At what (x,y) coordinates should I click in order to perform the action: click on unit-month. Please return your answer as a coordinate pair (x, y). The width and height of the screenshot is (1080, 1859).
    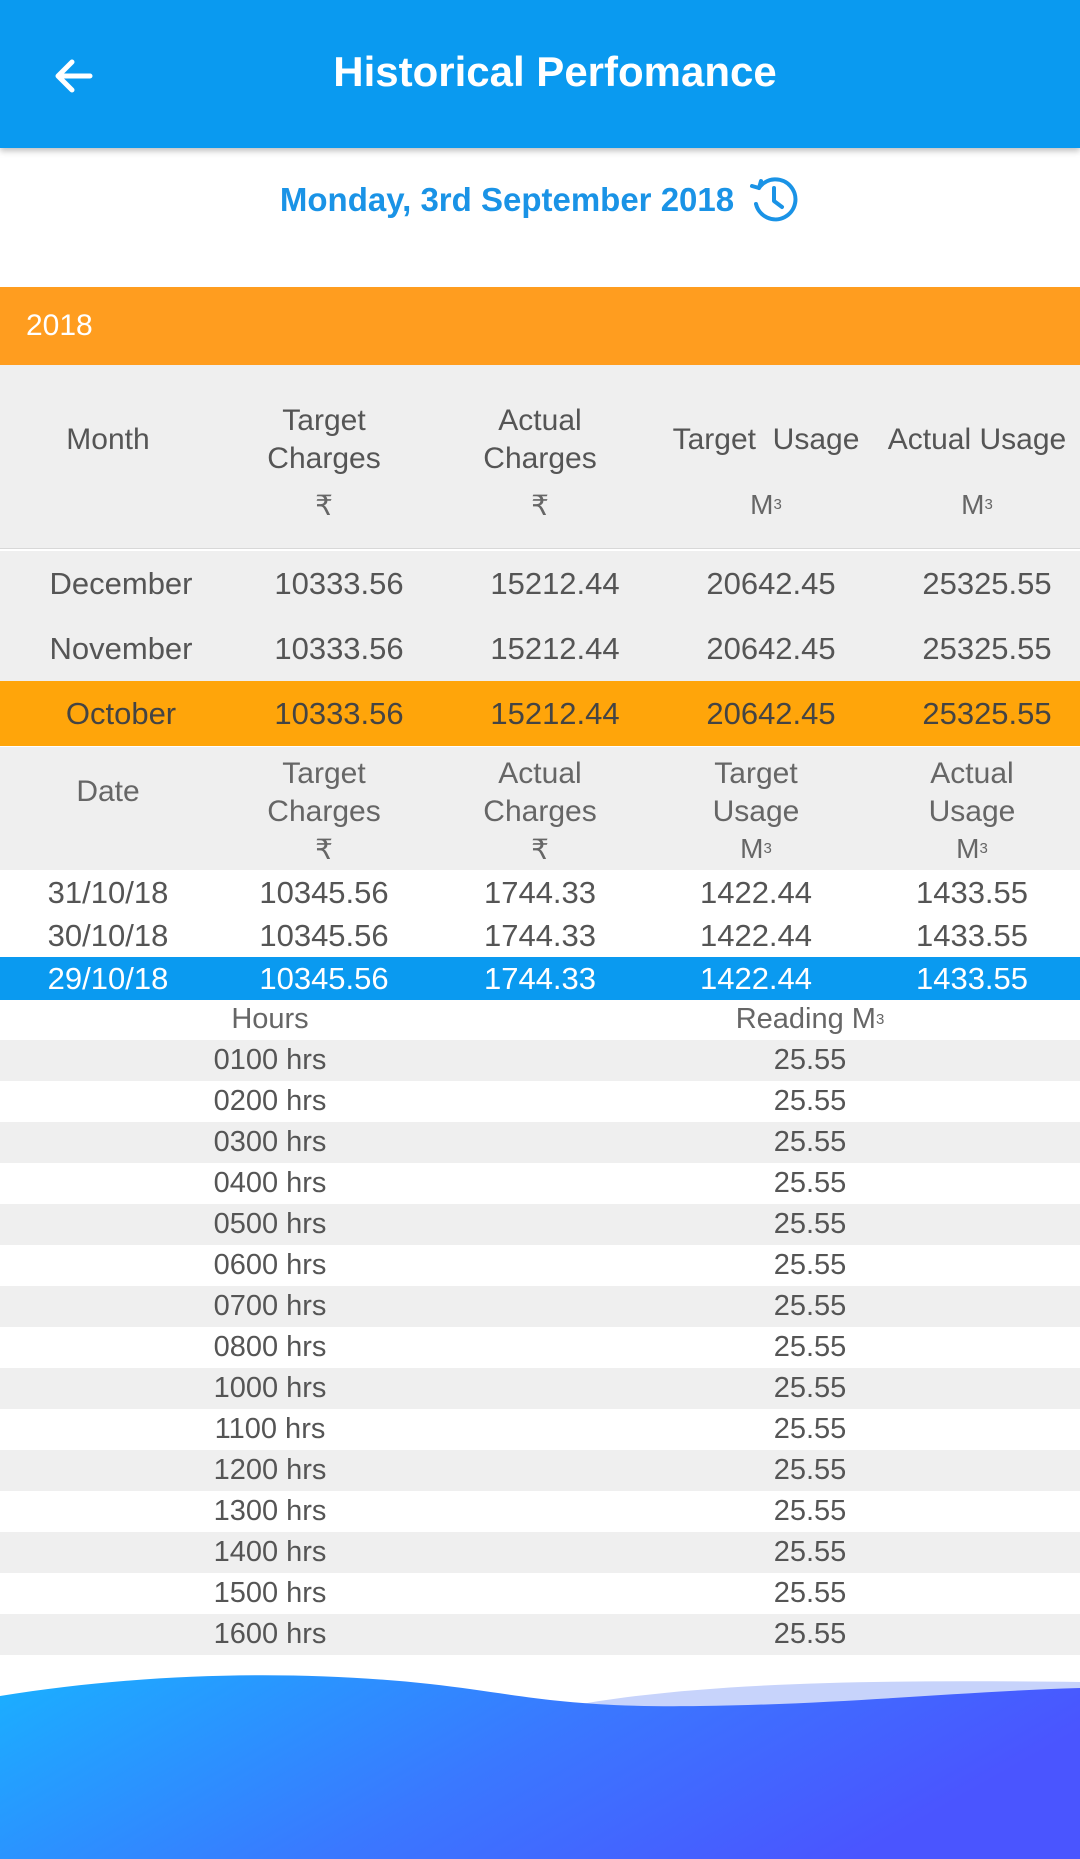
    Looking at the image, I should click on (108, 505).